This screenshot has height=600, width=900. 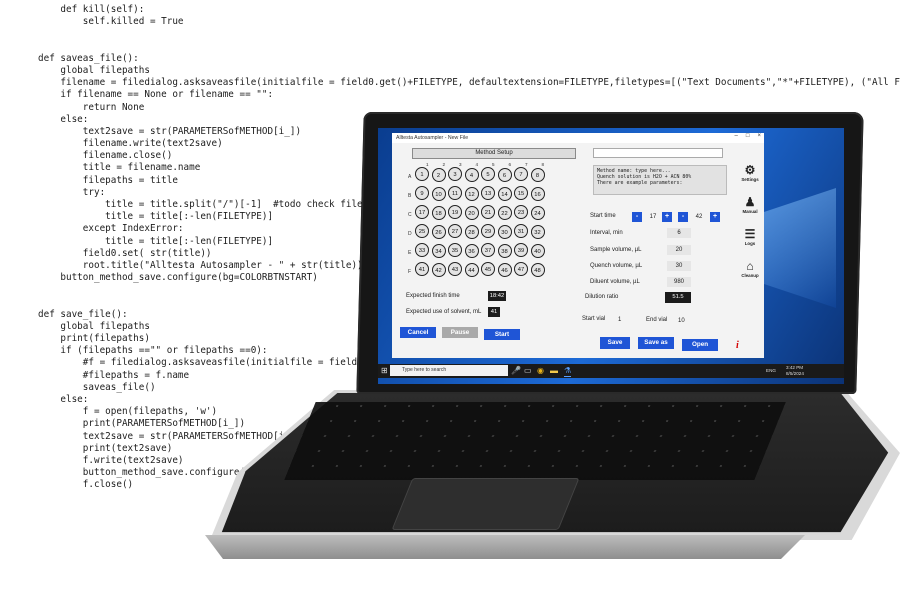 What do you see at coordinates (438, 213) in the screenshot?
I see `well-button: 18` at bounding box center [438, 213].